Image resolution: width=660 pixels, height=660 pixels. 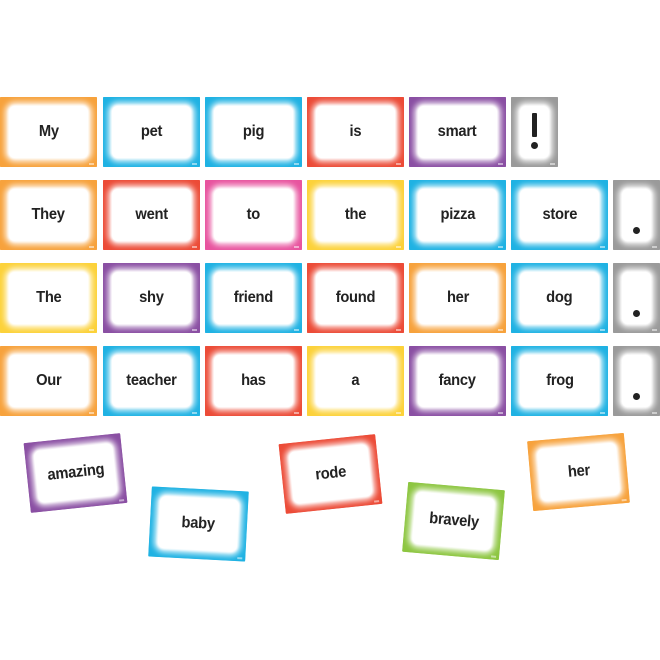 I want to click on word-card: to, so click(x=253, y=215).